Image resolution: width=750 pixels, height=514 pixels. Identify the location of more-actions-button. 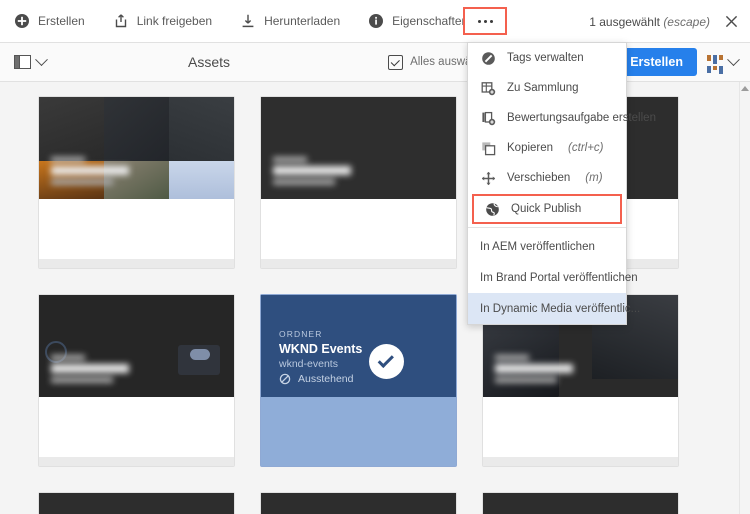
(485, 21).